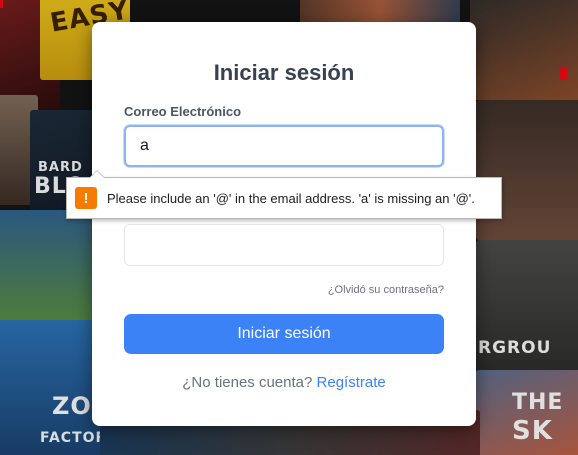 This screenshot has height=455, width=578. Describe the element at coordinates (86, 198) in the screenshot. I see `warning-icon: !` at that location.